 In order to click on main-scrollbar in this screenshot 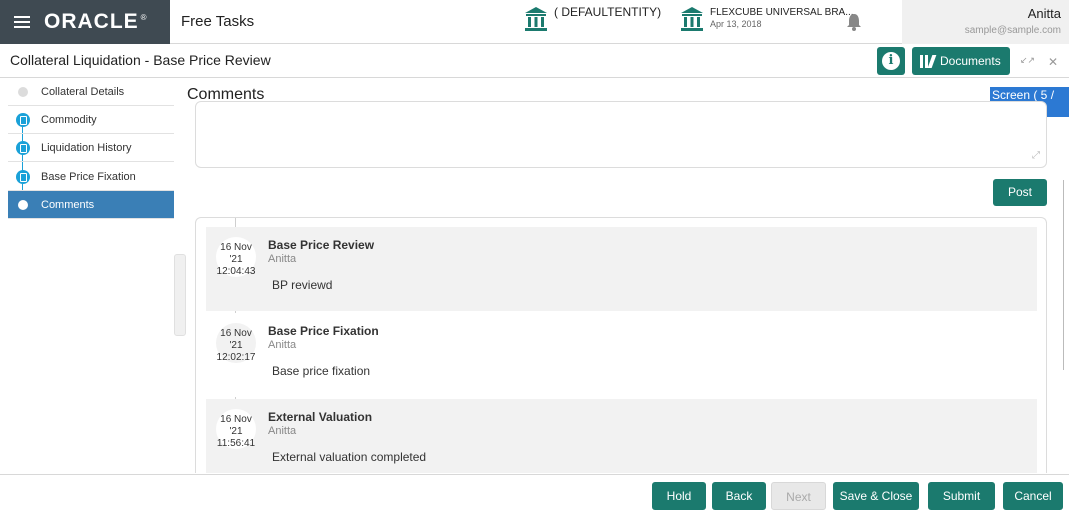, I will do `click(1063, 275)`.